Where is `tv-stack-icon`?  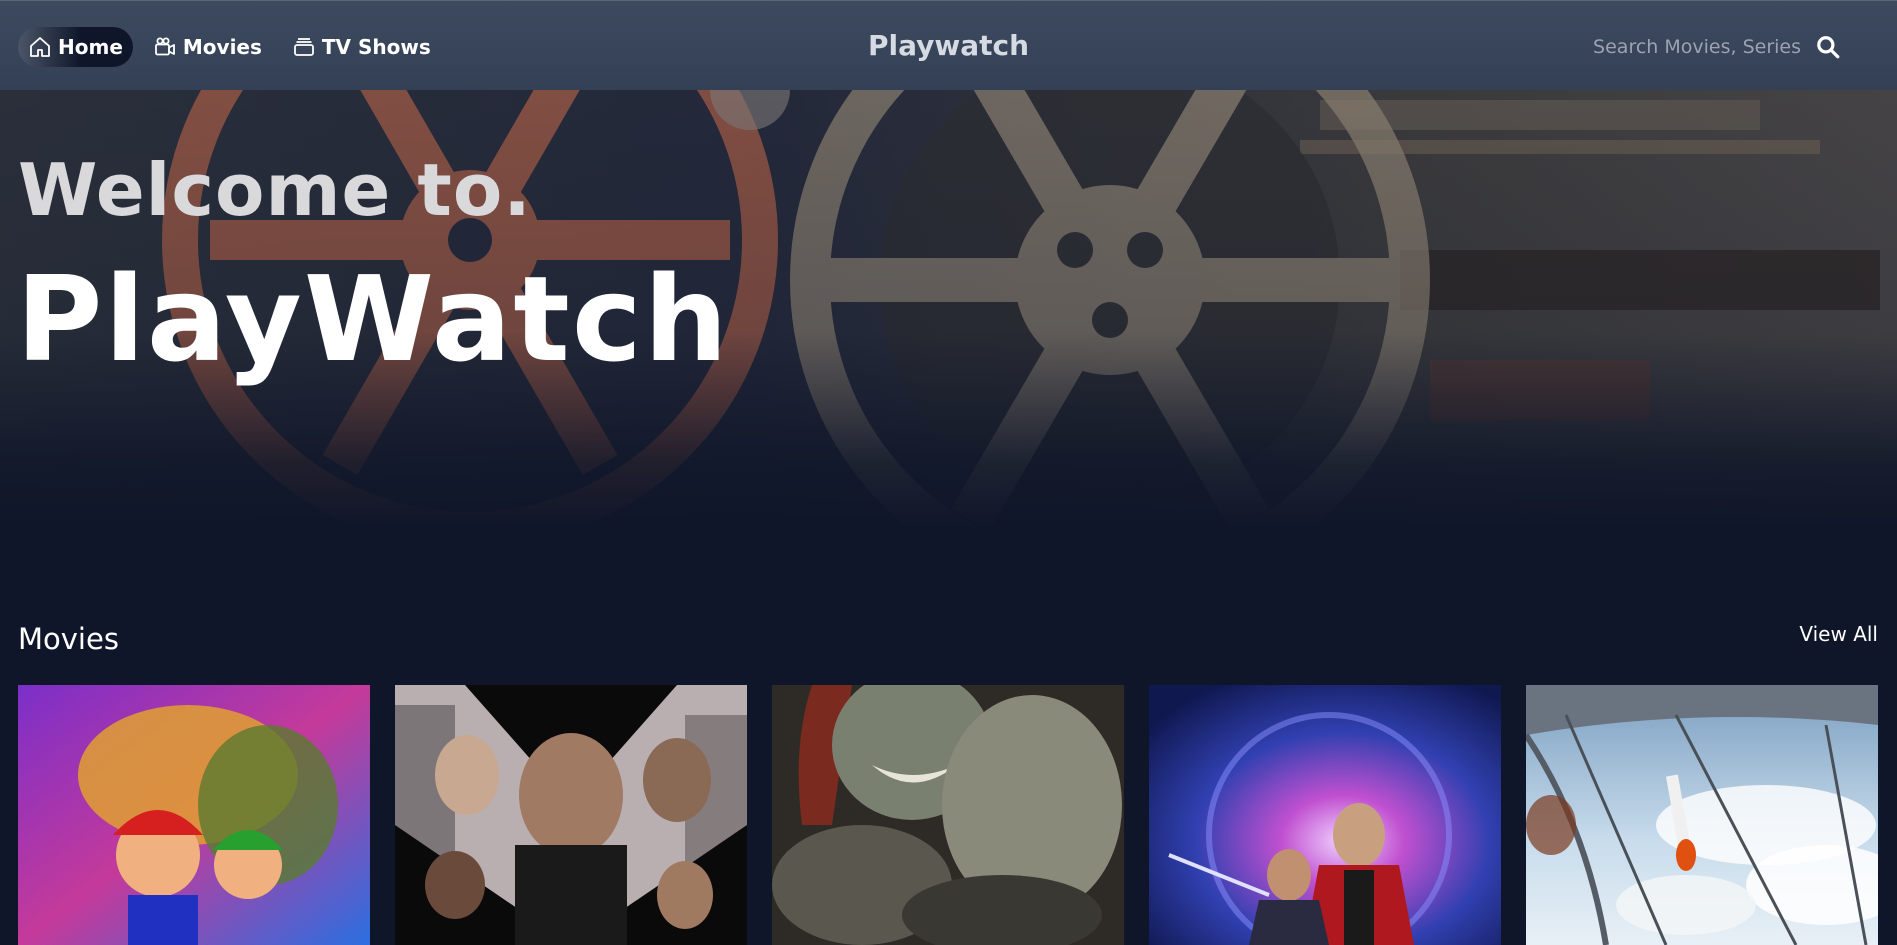
tv-stack-icon is located at coordinates (304, 47).